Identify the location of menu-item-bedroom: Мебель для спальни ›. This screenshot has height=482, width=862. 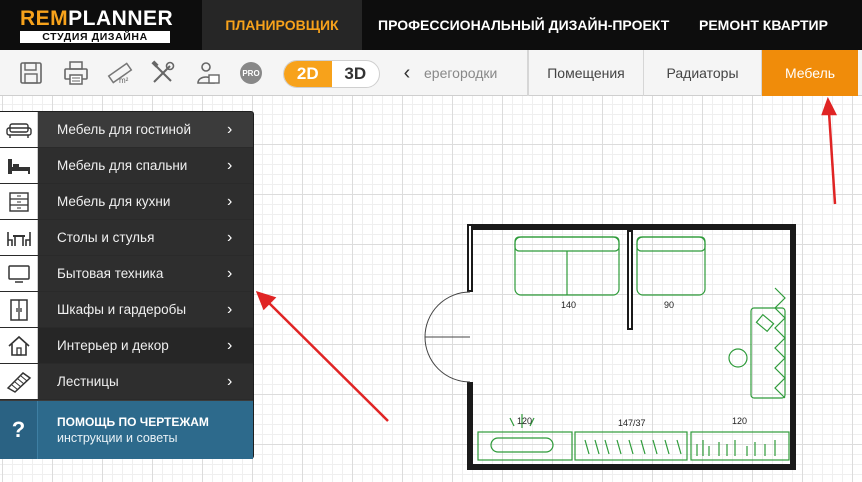
(126, 166).